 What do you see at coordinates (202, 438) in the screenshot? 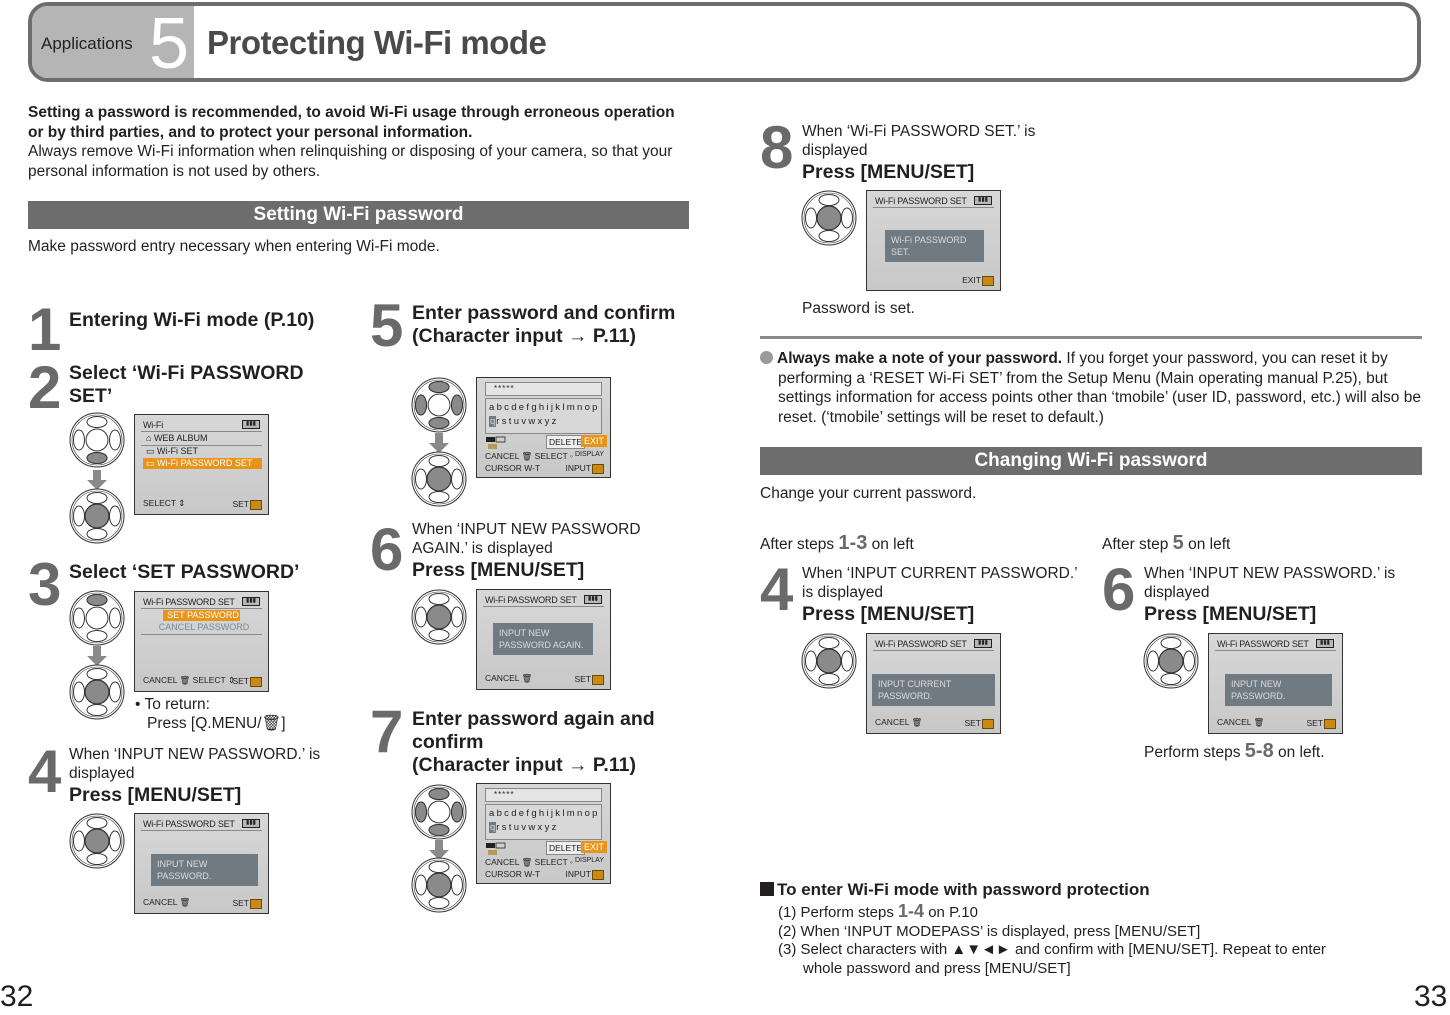
I see `menu-item-web-album: ⌂ WEB ALBUM` at bounding box center [202, 438].